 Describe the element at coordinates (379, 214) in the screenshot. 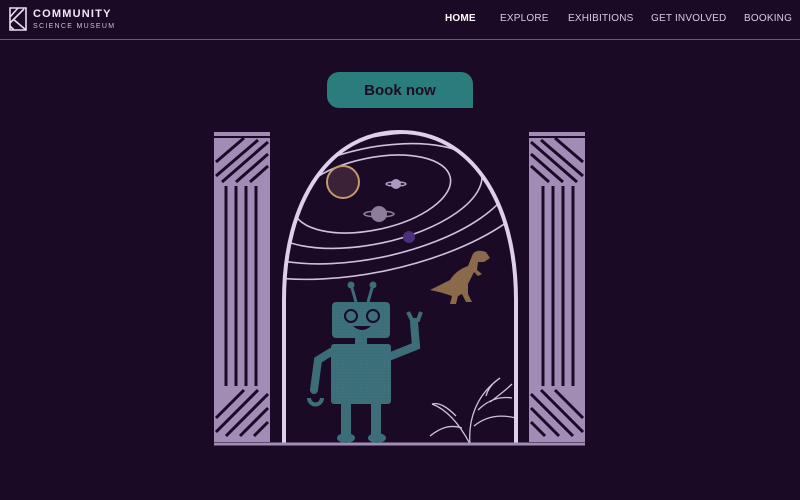

I see `planet-saturn-icon` at that location.